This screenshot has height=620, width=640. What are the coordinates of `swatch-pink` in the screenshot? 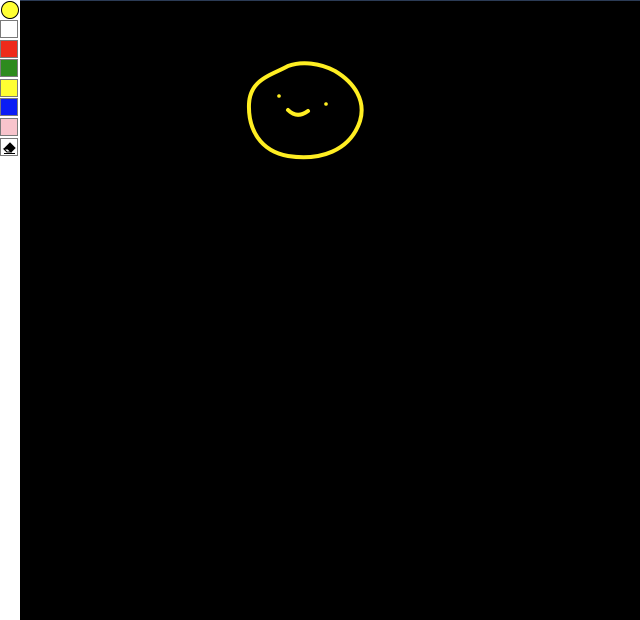 It's located at (9, 127).